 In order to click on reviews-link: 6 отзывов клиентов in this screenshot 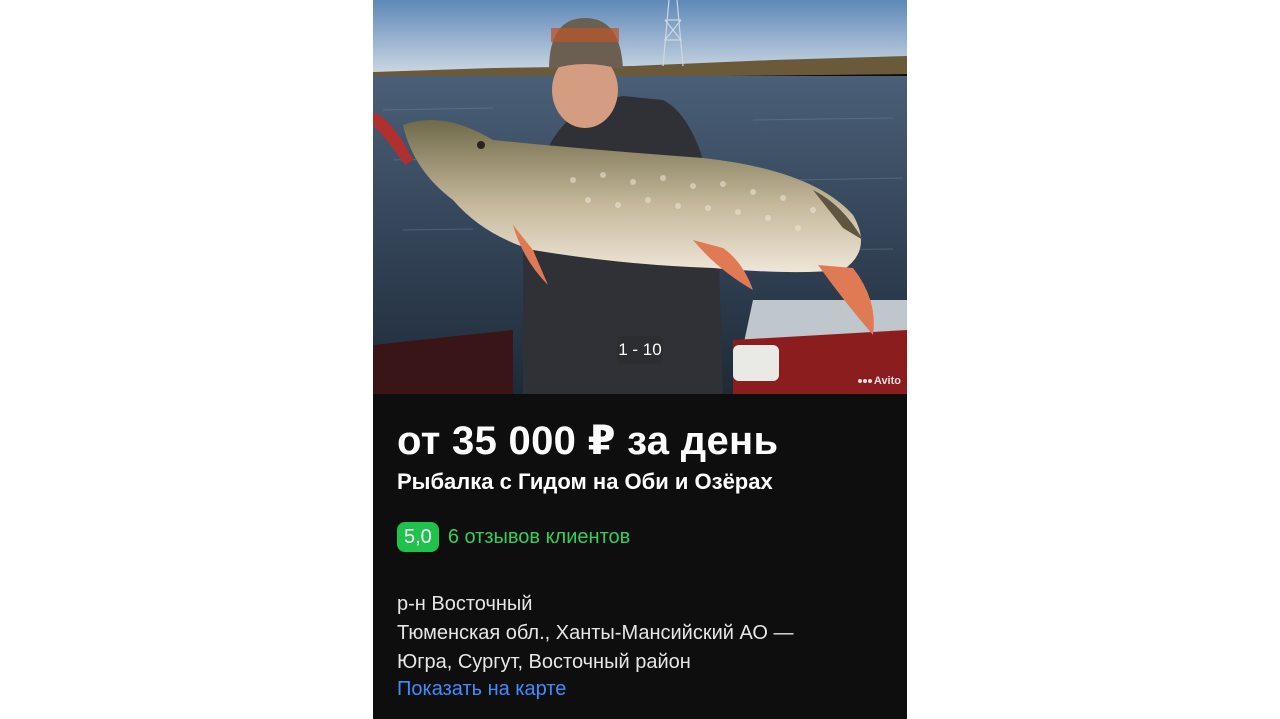, I will do `click(539, 537)`.